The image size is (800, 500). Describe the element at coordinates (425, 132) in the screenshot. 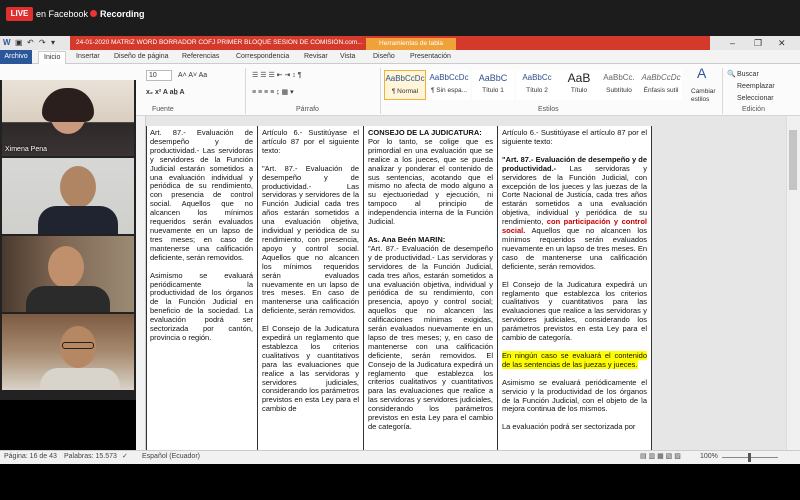

I see `column-heading: CONSEJO DE LA JUDICATURA:` at that location.